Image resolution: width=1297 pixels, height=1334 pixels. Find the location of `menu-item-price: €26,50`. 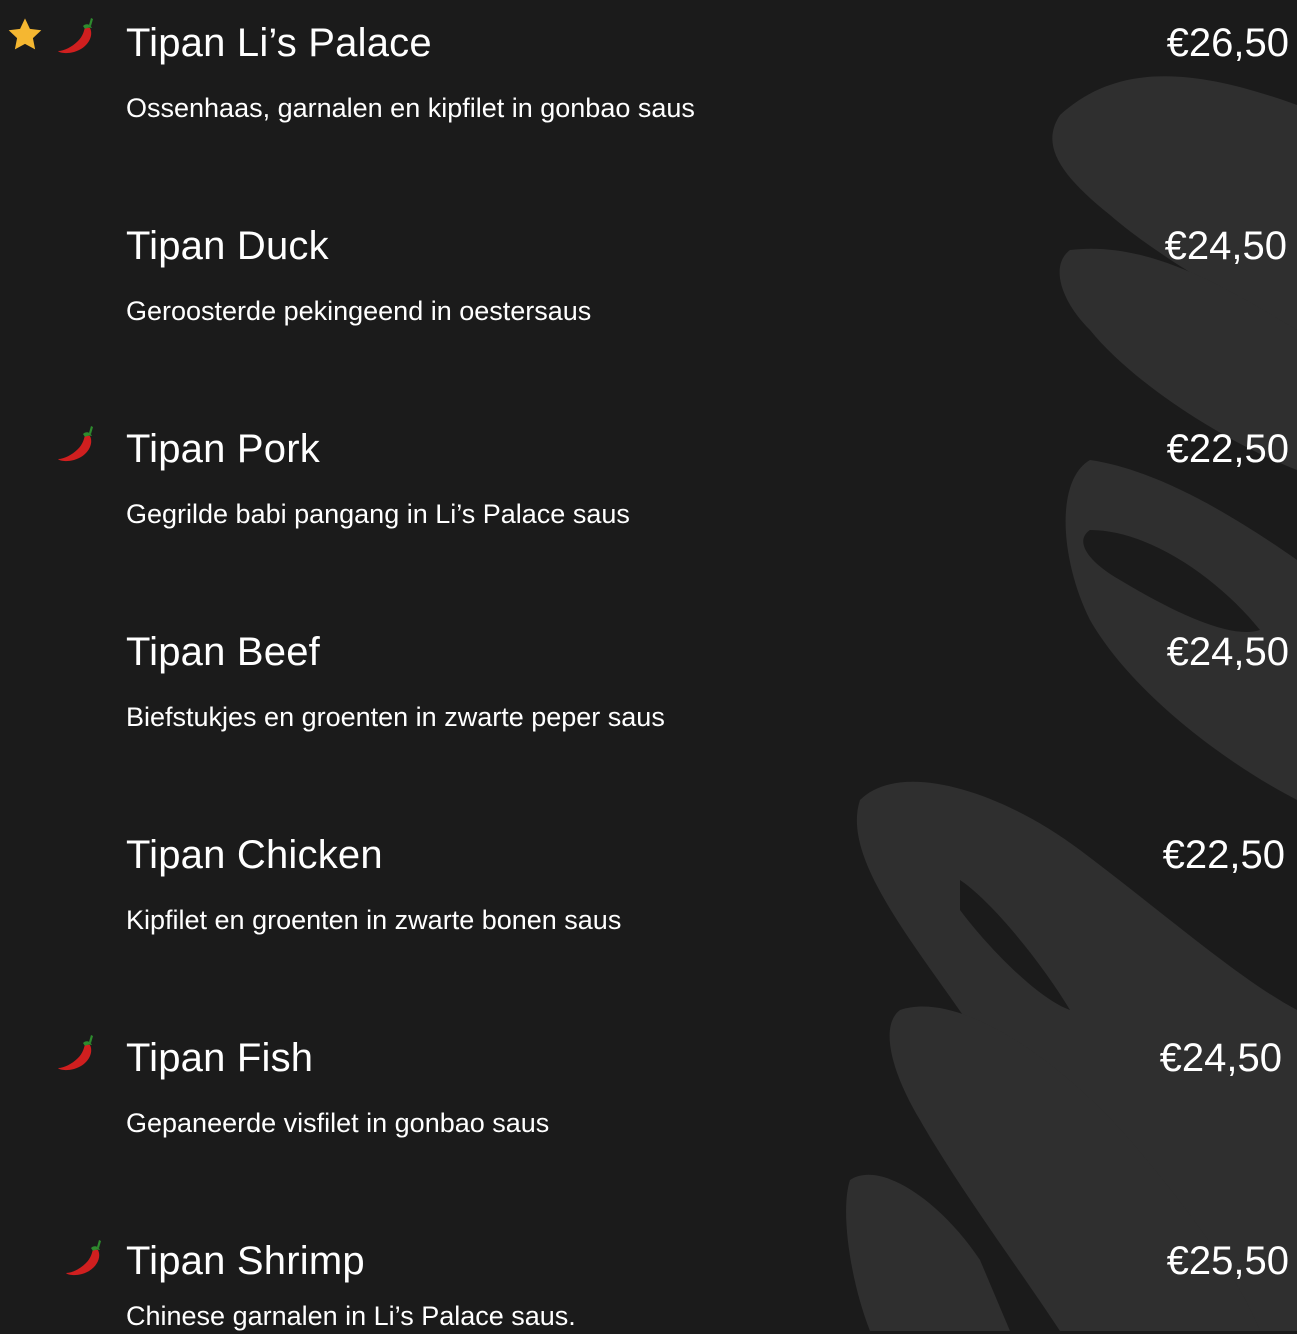

menu-item-price: €26,50 is located at coordinates (1227, 43).